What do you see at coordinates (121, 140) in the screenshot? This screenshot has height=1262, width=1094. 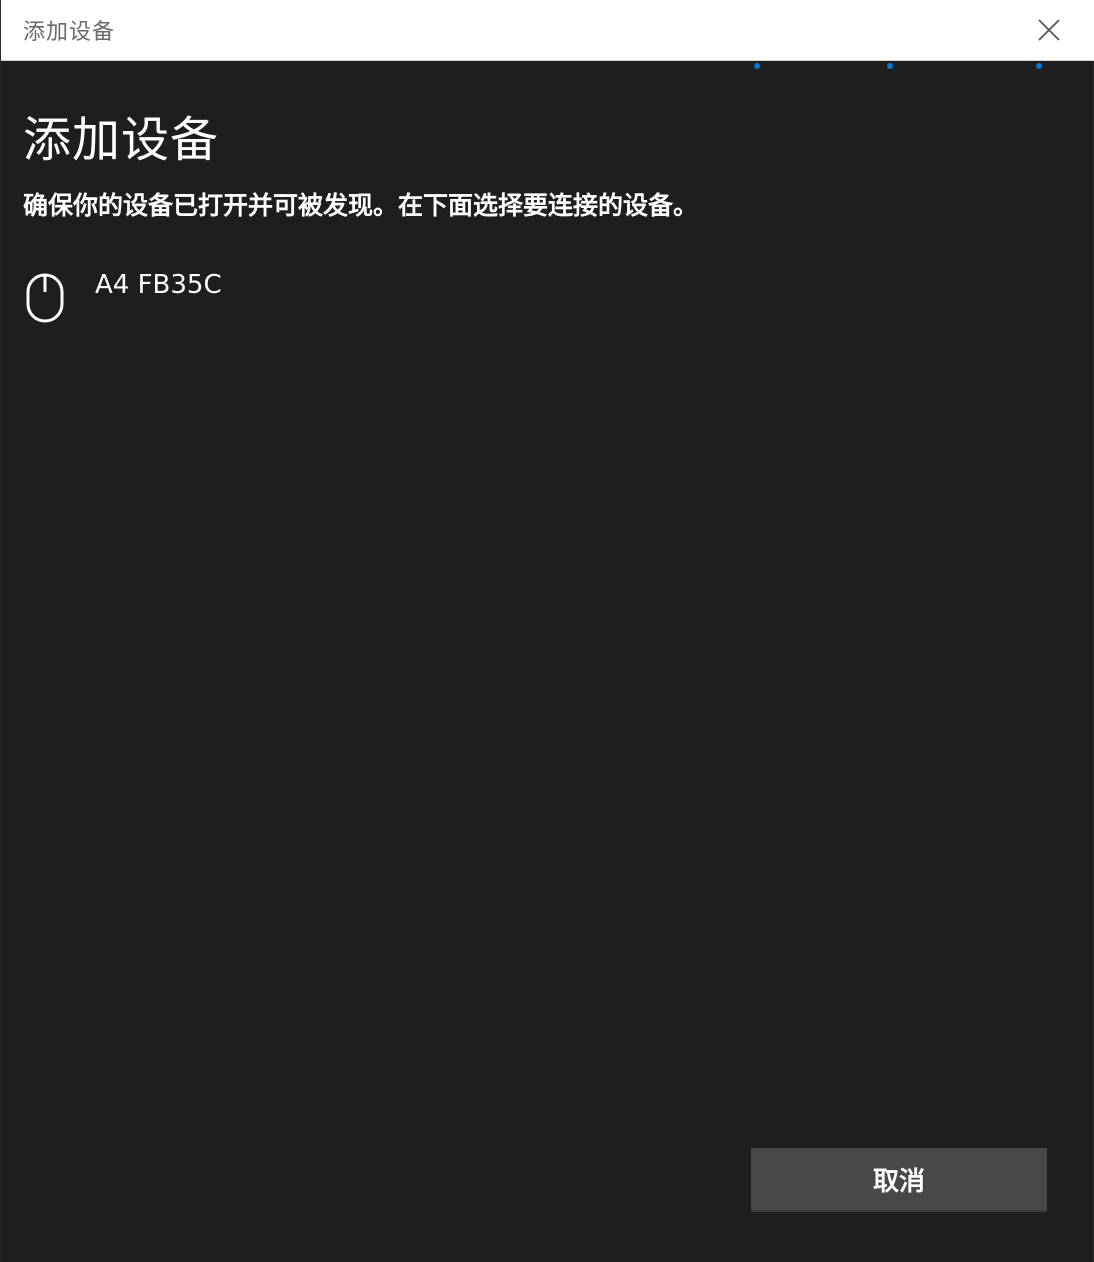 I see `page-title: 添加设备` at bounding box center [121, 140].